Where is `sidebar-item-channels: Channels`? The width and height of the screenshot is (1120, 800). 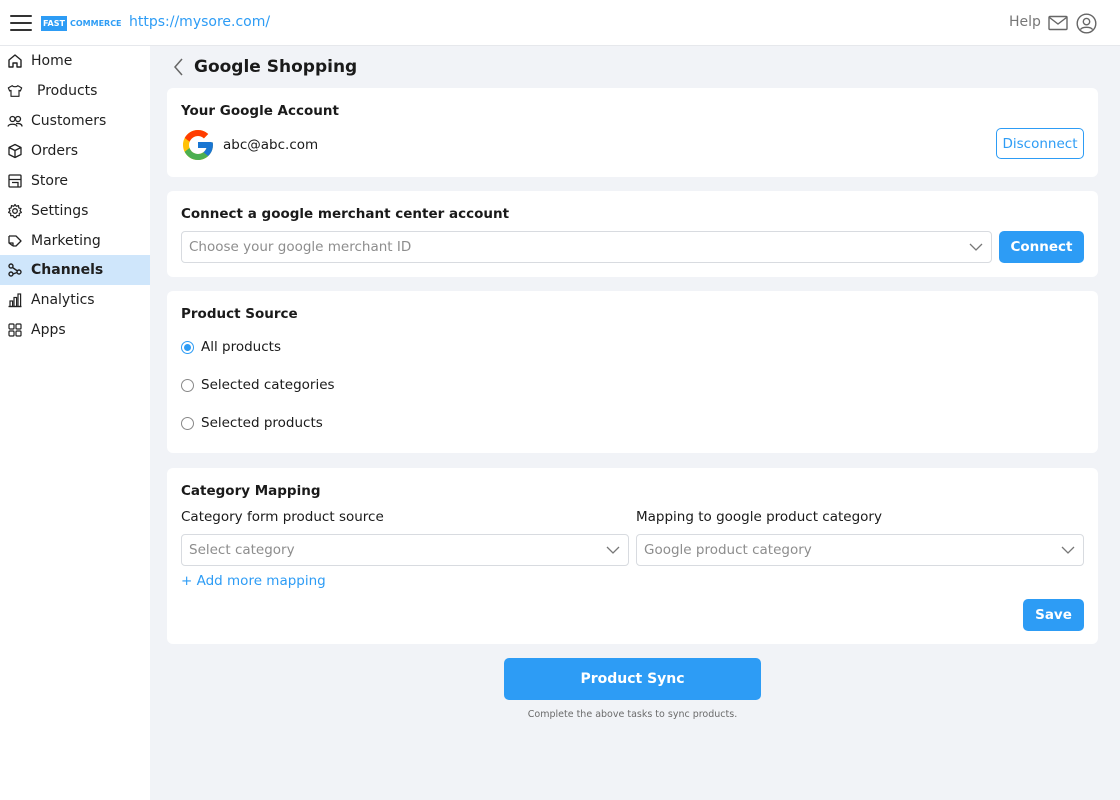
sidebar-item-channels: Channels is located at coordinates (75, 270).